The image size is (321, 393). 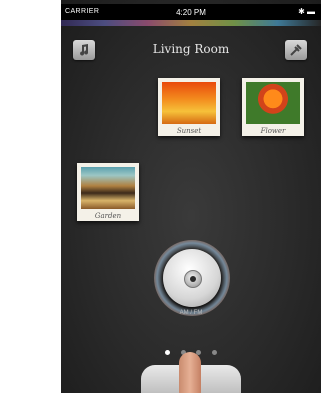 I want to click on photo-caption: Sunset, so click(x=189, y=131).